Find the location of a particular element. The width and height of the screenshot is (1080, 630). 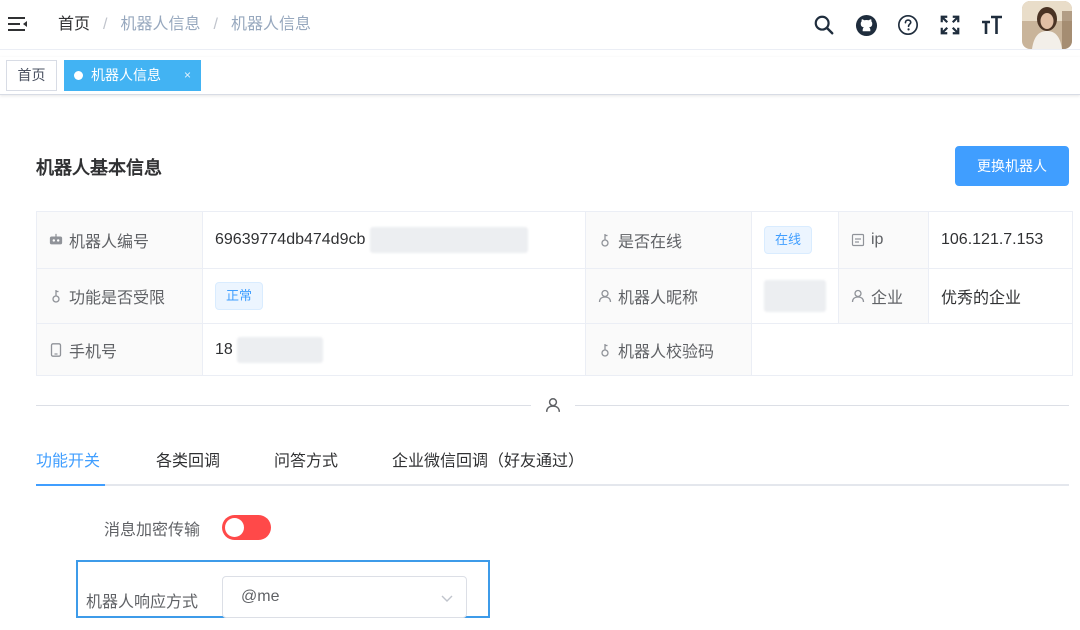

response-mode-value: @me is located at coordinates (260, 596).